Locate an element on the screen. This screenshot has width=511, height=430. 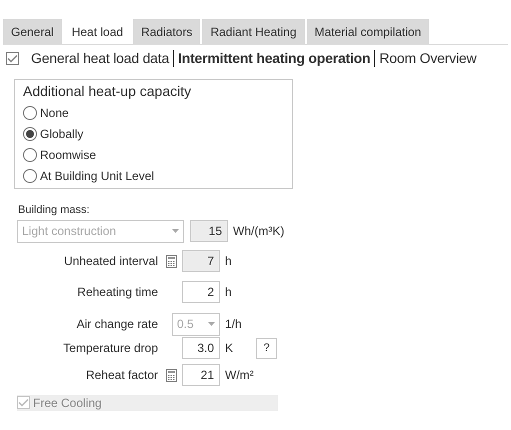
help-button: ? is located at coordinates (266, 348).